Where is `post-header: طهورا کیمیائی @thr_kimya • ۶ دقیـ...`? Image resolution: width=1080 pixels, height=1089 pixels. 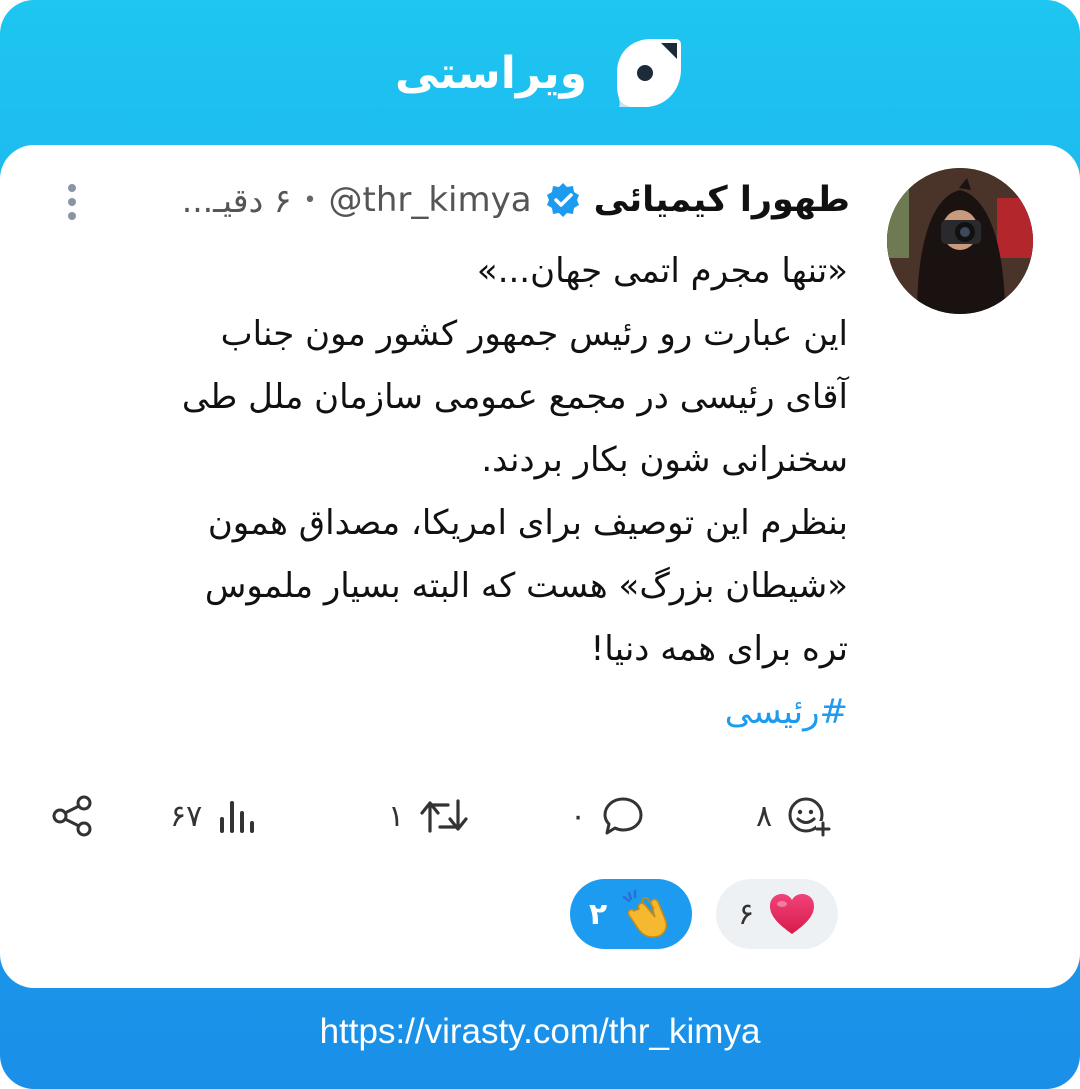
post-header: طهورا کیمیائی @thr_kimya • ۶ دقیـ... is located at coordinates (450, 200).